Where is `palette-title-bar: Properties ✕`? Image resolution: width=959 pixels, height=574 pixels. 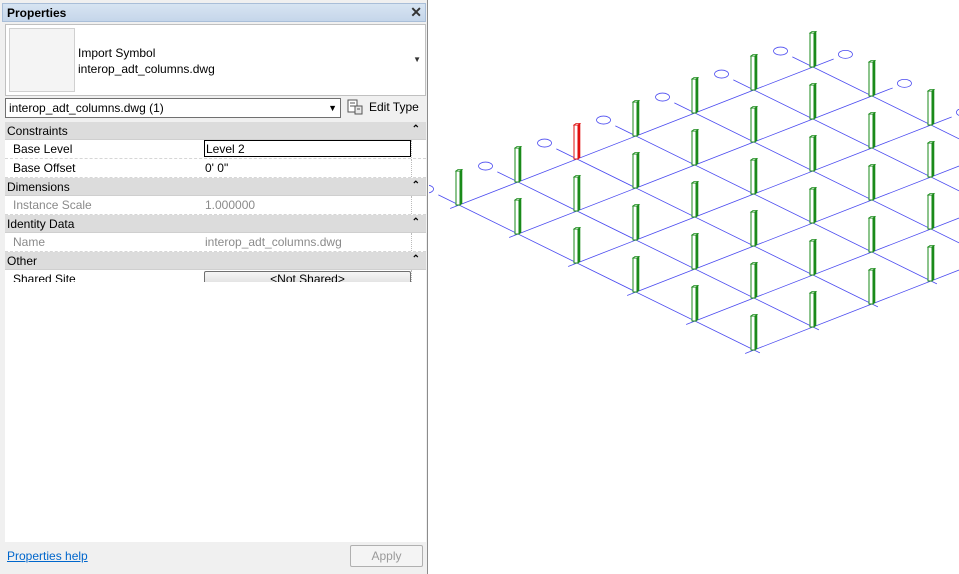
palette-title-bar: Properties ✕ is located at coordinates (214, 12).